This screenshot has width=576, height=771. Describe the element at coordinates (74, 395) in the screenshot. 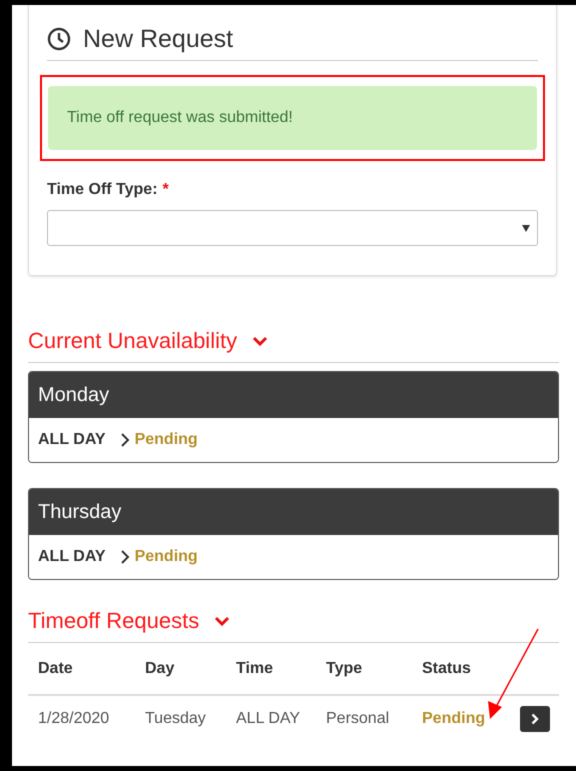

I see `day-title: Monday` at that location.